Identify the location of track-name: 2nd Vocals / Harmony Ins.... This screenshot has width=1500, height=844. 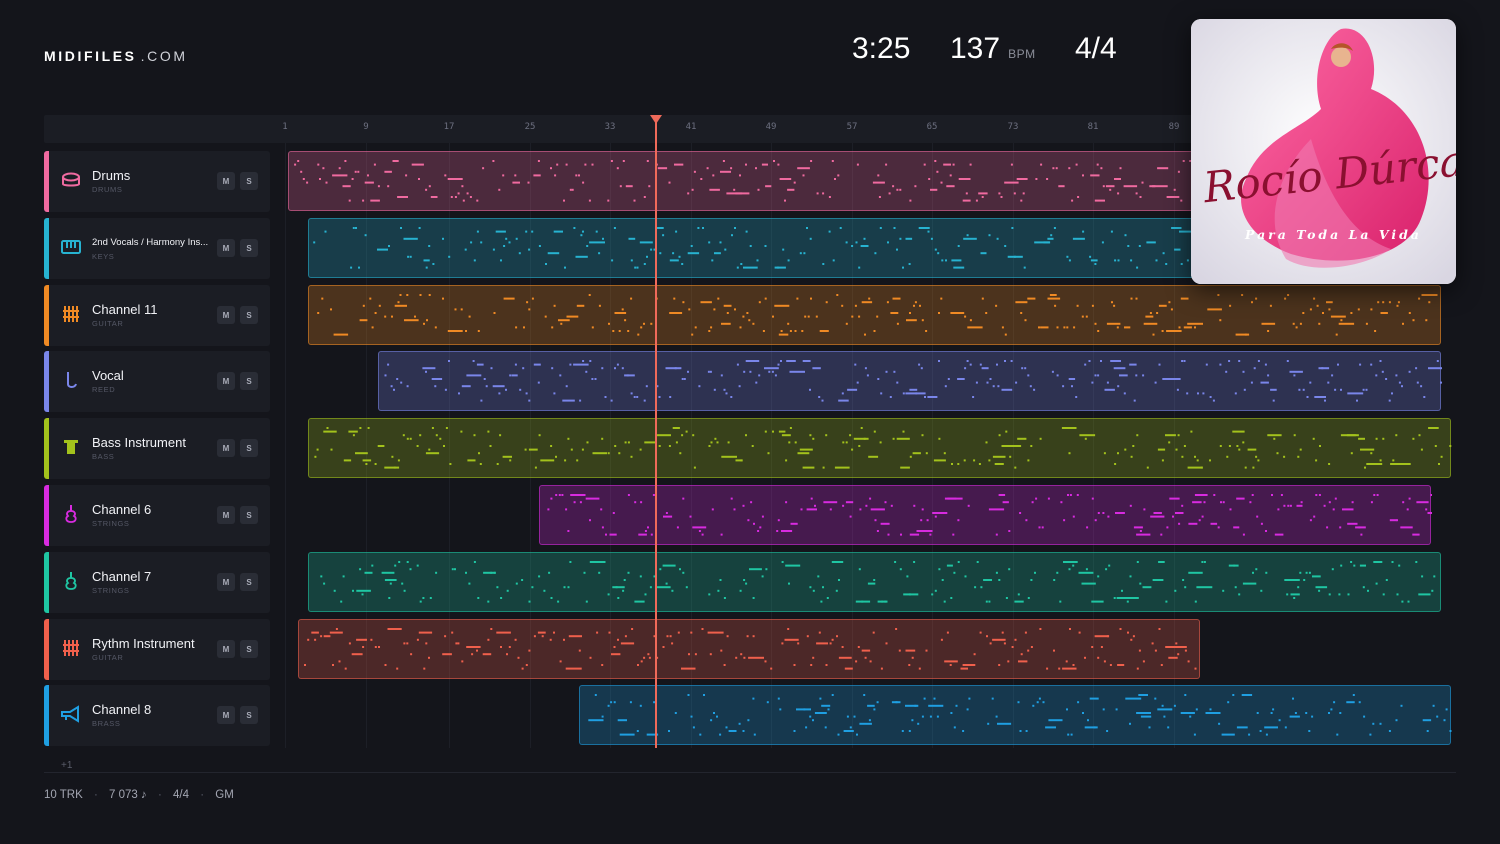
(150, 242).